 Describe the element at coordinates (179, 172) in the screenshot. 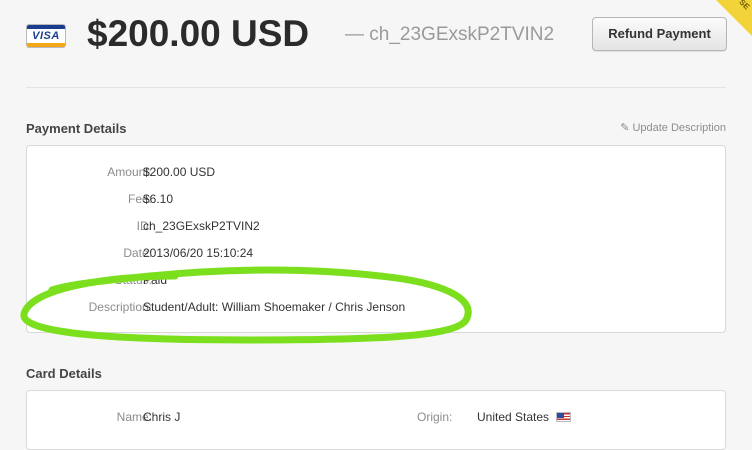

I see `amount-value: $200.00 USD` at that location.